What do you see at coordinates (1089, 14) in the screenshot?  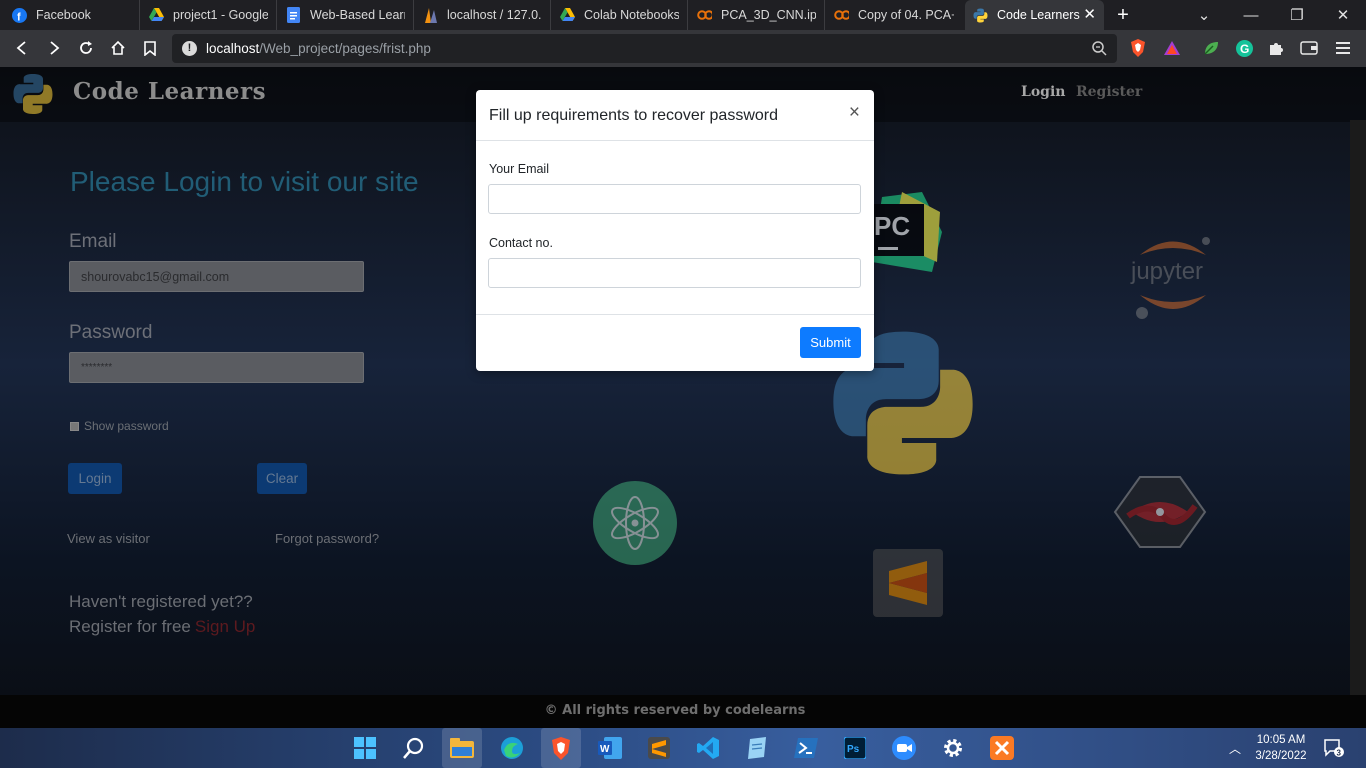 I see `close-tab-icon: ✕` at bounding box center [1089, 14].